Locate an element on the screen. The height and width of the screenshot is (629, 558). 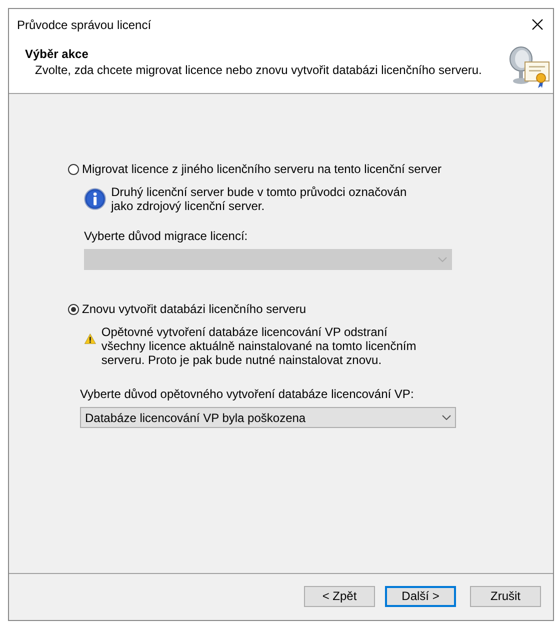
dropdown-value: Databáze licencování VP byla poškozena is located at coordinates (195, 417).